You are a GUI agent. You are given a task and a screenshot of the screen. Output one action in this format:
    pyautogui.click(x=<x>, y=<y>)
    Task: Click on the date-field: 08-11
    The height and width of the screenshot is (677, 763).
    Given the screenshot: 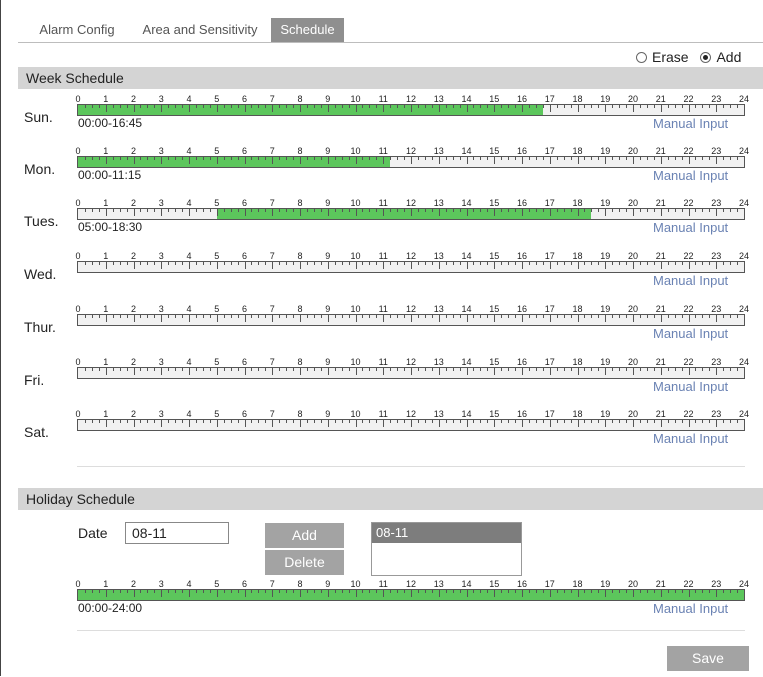 What is the action you would take?
    pyautogui.click(x=177, y=533)
    